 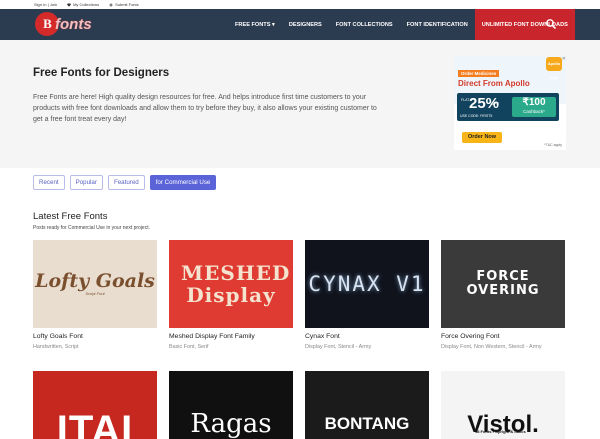 I want to click on font-preview-text: Lofty Goals, so click(x=95, y=281).